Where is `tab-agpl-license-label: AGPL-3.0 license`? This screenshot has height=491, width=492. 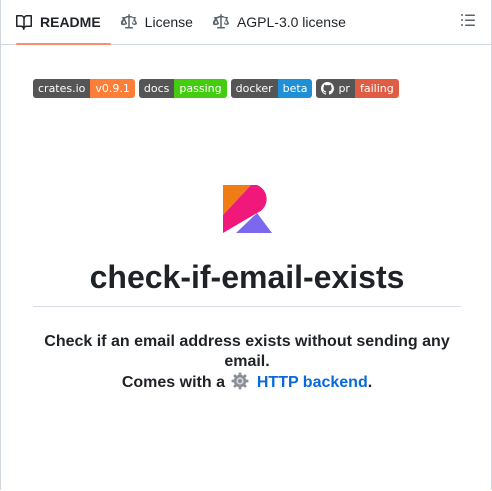
tab-agpl-license-label: AGPL-3.0 license is located at coordinates (291, 22).